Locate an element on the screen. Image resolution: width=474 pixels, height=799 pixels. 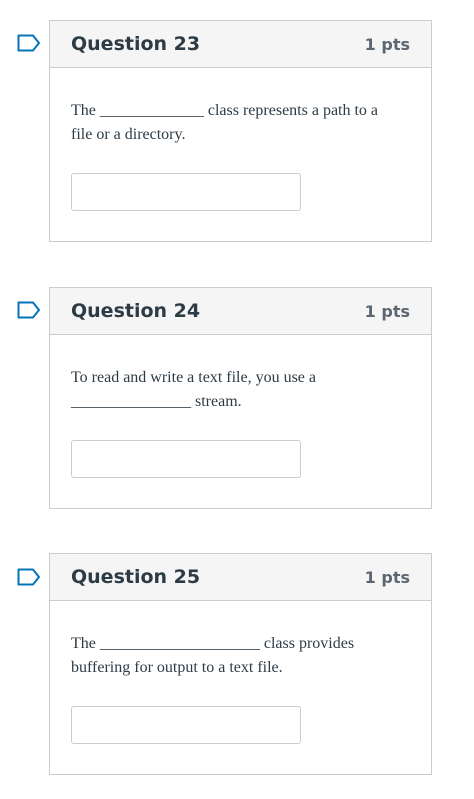
question-title: Question 25 is located at coordinates (136, 577).